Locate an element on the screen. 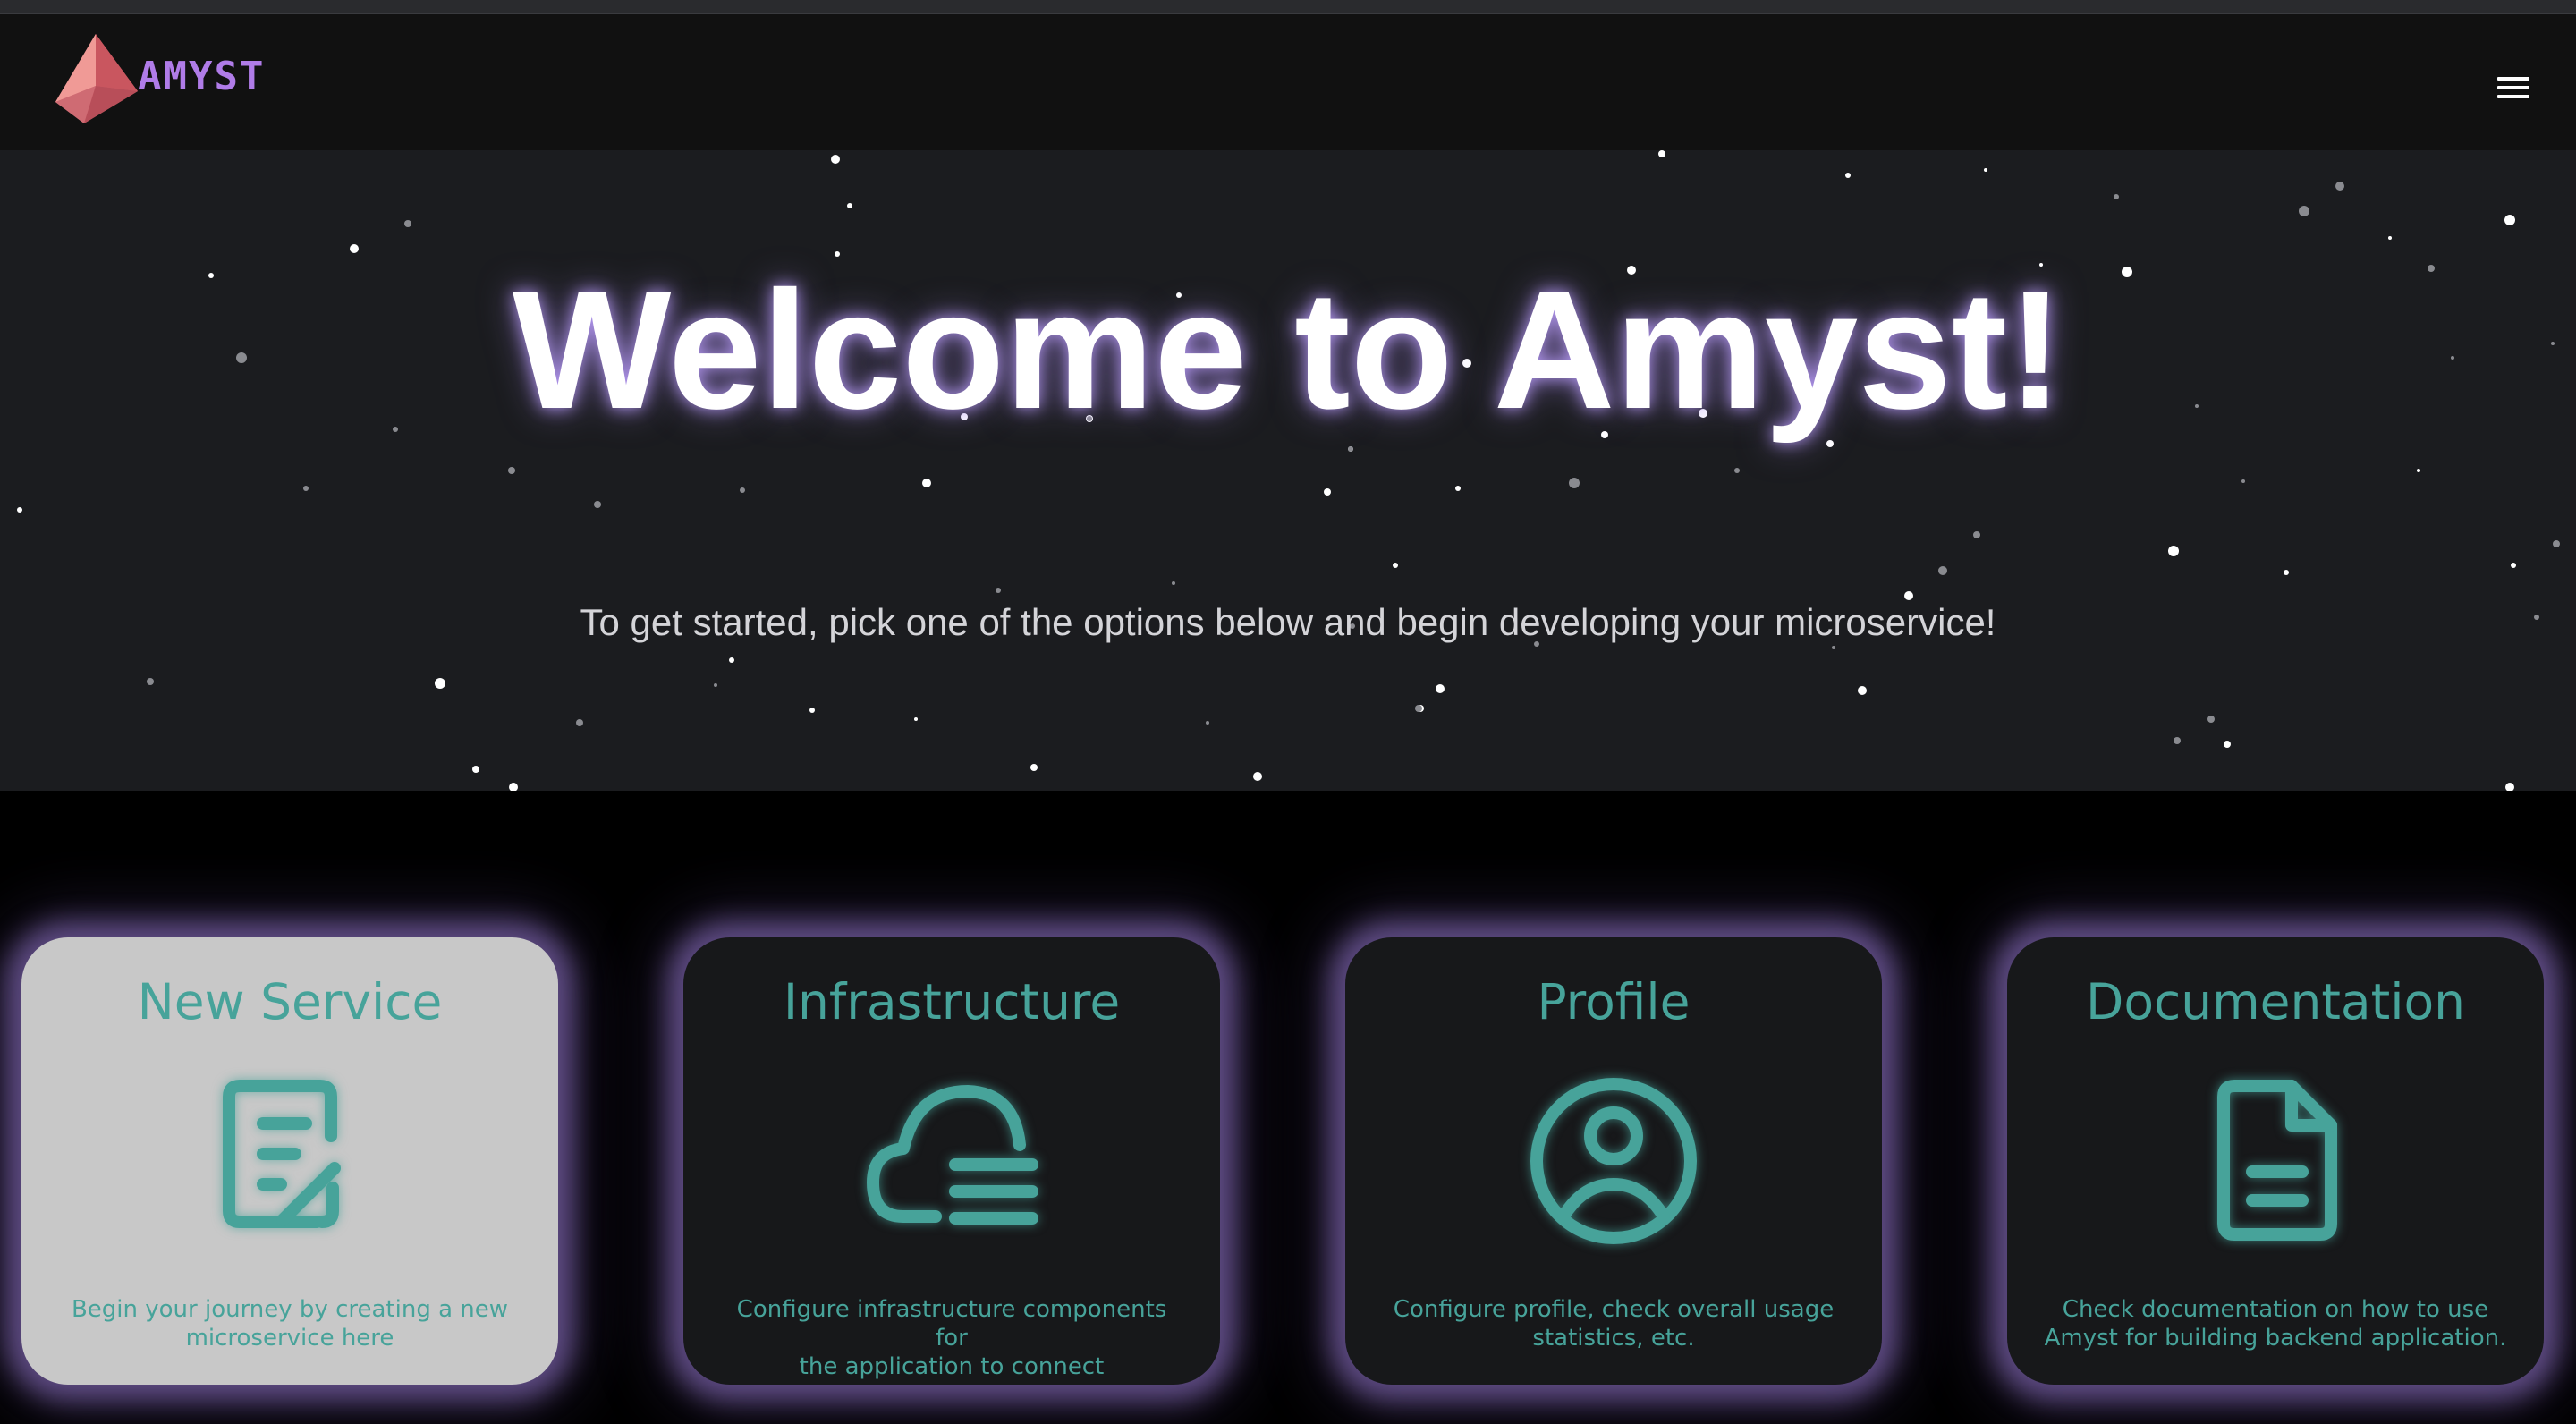 The height and width of the screenshot is (1424, 2576). browser-top-edge is located at coordinates (1288, 7).